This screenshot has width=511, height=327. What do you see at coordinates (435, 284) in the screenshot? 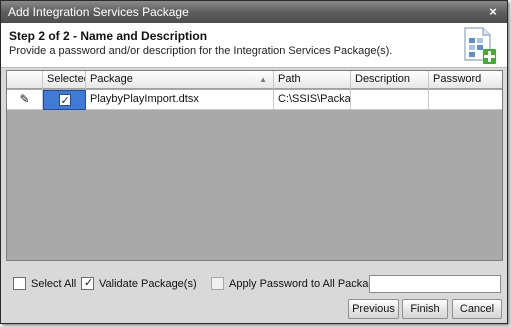
I see `apply-password-input` at bounding box center [435, 284].